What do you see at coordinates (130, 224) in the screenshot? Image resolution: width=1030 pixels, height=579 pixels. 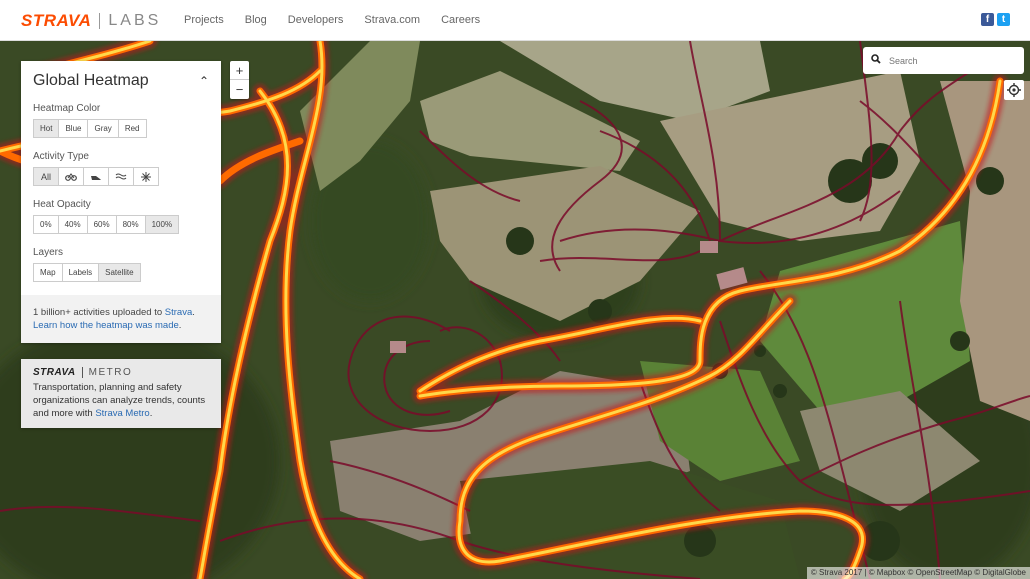 I see `opacity-80-button: 80%` at bounding box center [130, 224].